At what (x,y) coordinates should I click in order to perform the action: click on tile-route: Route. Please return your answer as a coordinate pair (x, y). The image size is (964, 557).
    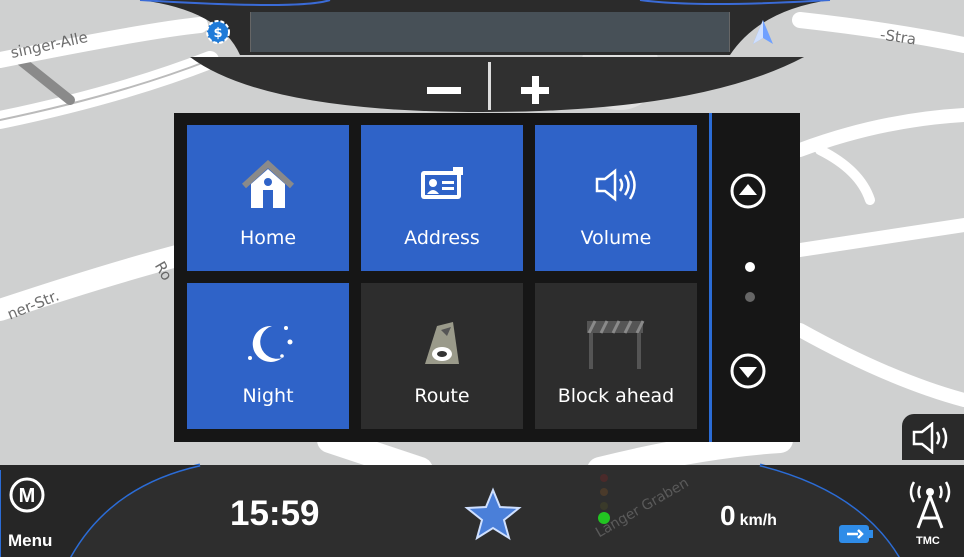
    Looking at the image, I should click on (442, 356).